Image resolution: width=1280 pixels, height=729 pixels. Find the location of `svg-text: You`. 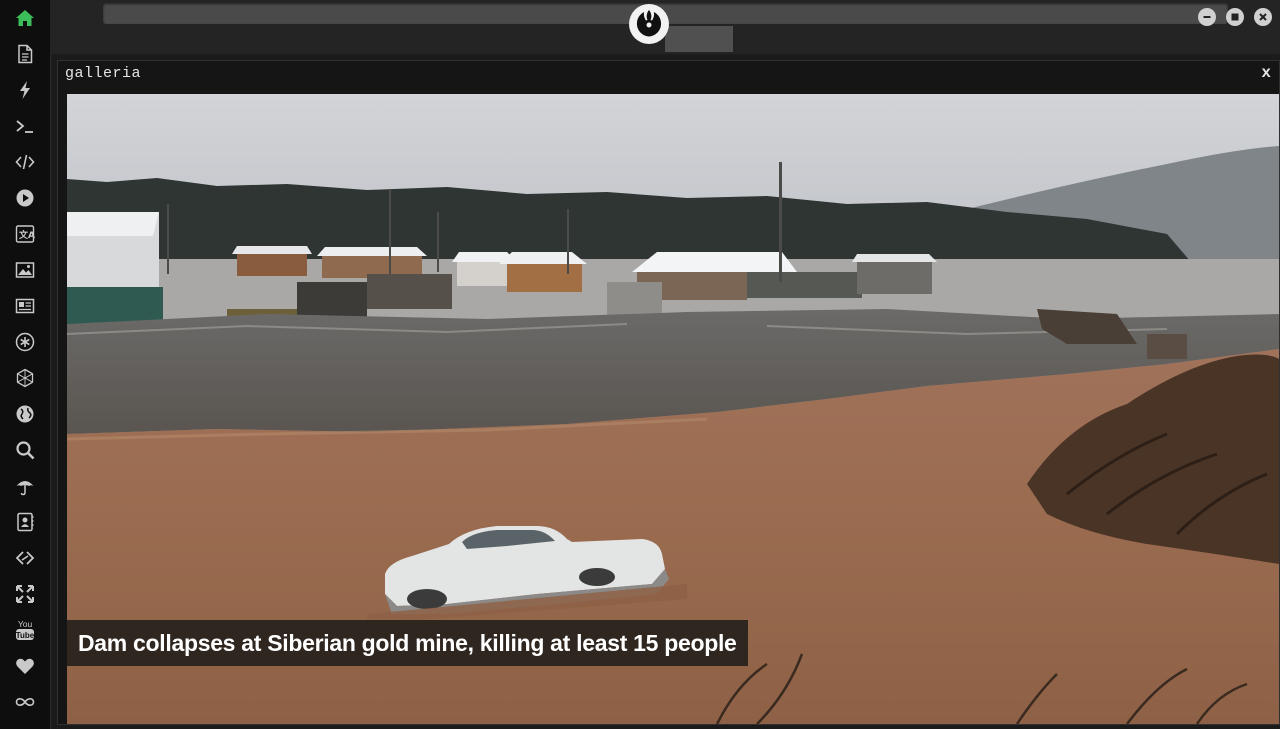

svg-text: You is located at coordinates (25, 624).